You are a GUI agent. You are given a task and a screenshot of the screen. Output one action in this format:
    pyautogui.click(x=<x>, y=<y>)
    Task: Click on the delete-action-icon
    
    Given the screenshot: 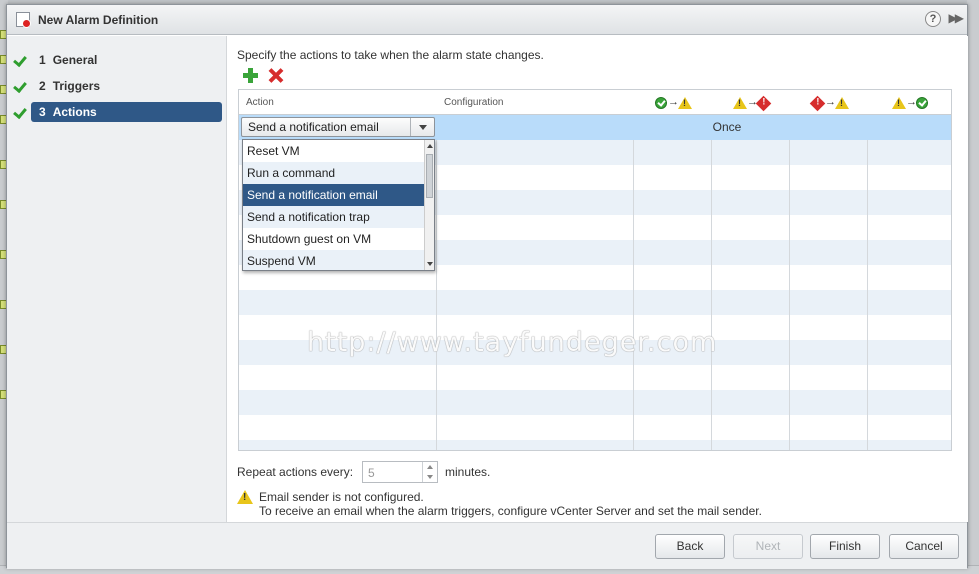 What is the action you would take?
    pyautogui.click(x=275, y=75)
    